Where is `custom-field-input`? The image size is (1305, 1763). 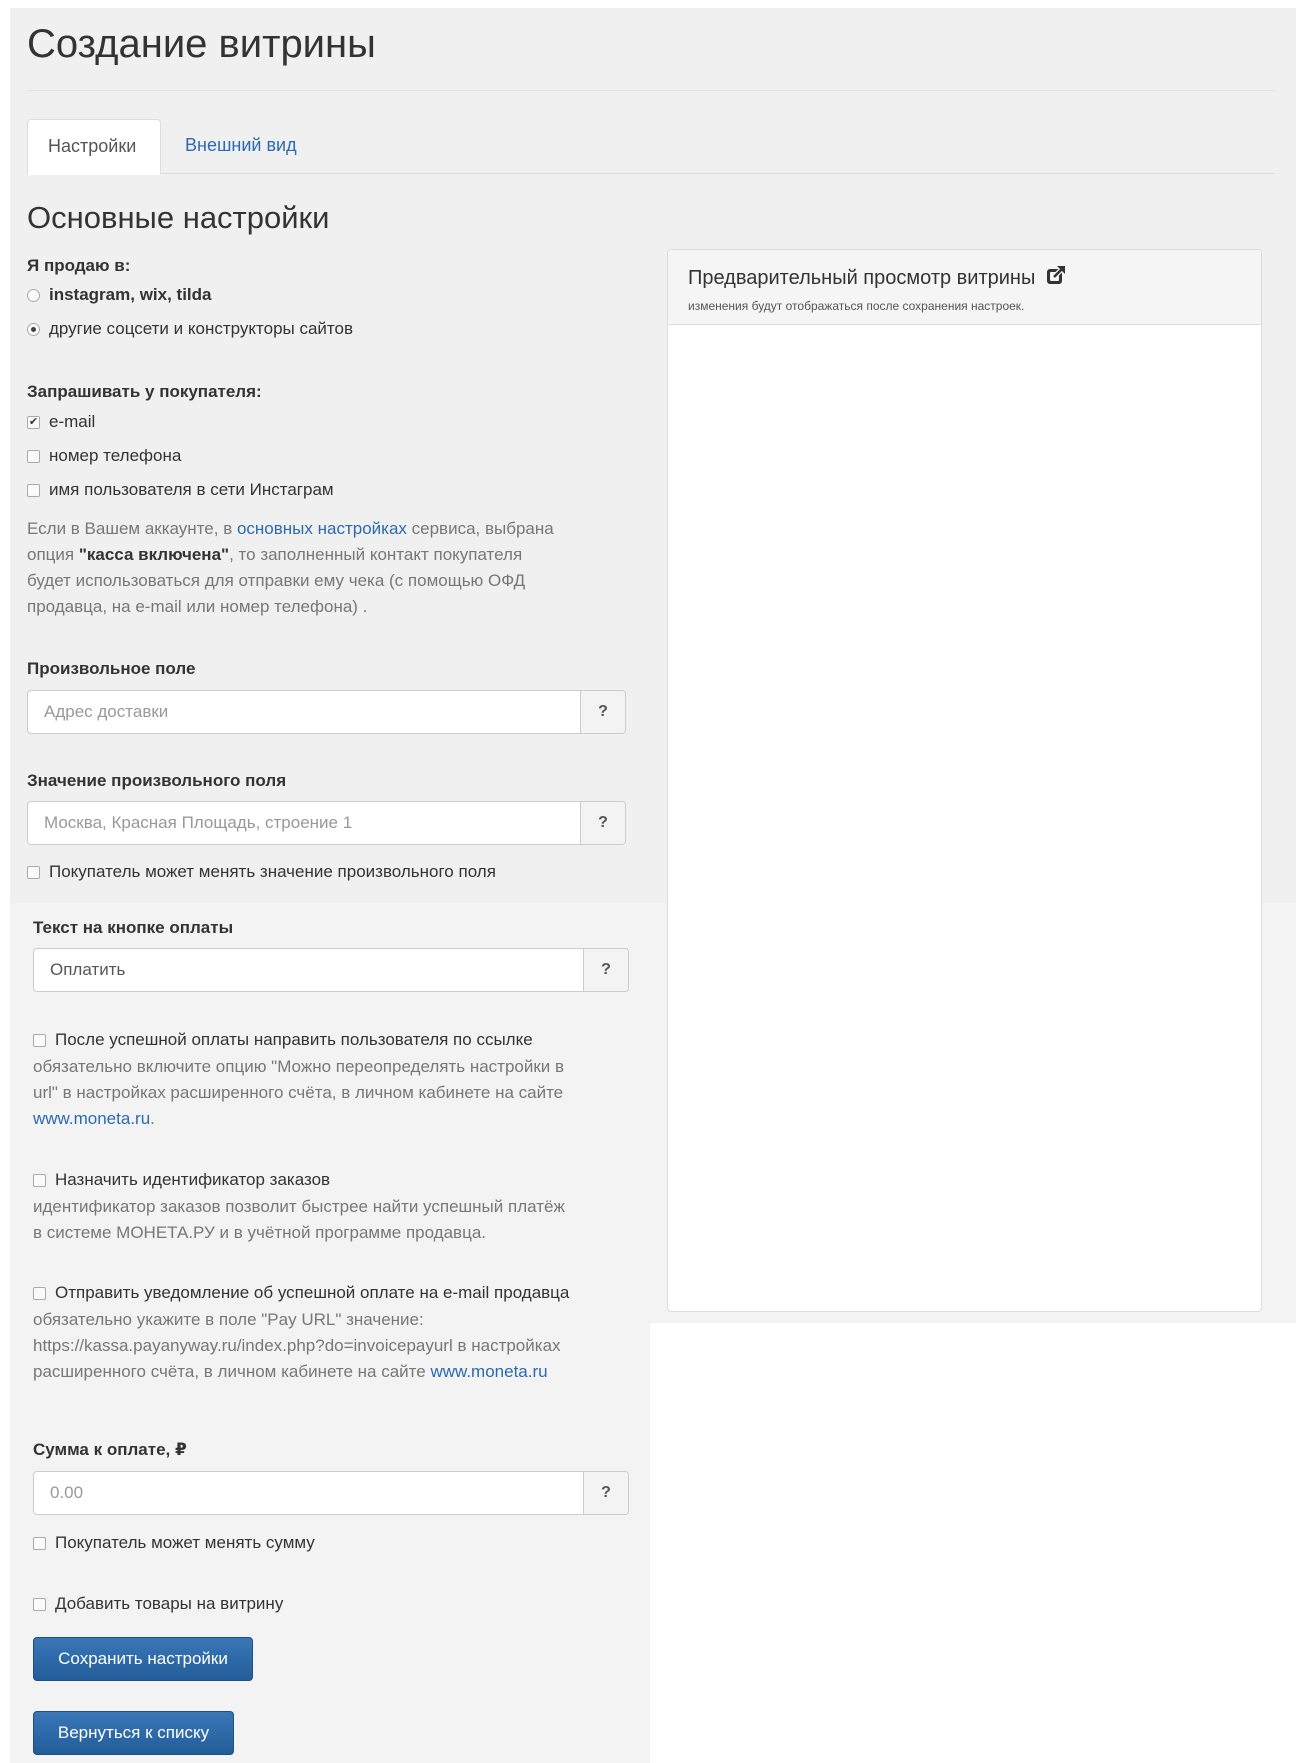
custom-field-input is located at coordinates (304, 712).